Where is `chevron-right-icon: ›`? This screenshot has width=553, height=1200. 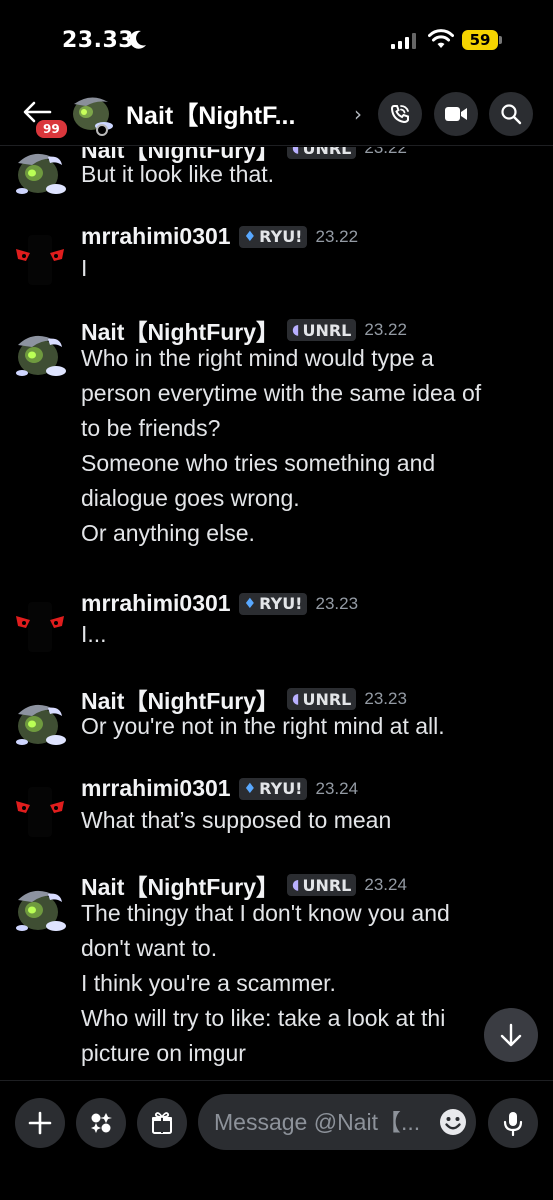
chevron-right-icon: › is located at coordinates (358, 114).